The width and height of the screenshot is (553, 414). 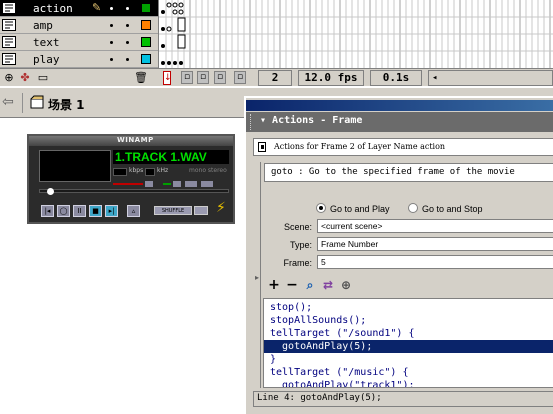 I want to click on kbps-label: kbps, so click(x=136, y=170).